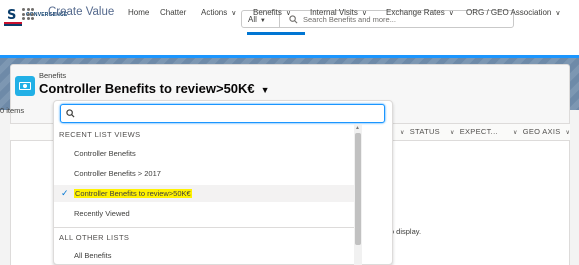 This screenshot has height=265, width=579. What do you see at coordinates (93, 255) in the screenshot?
I see `list-view-option: All Benefits` at bounding box center [93, 255].